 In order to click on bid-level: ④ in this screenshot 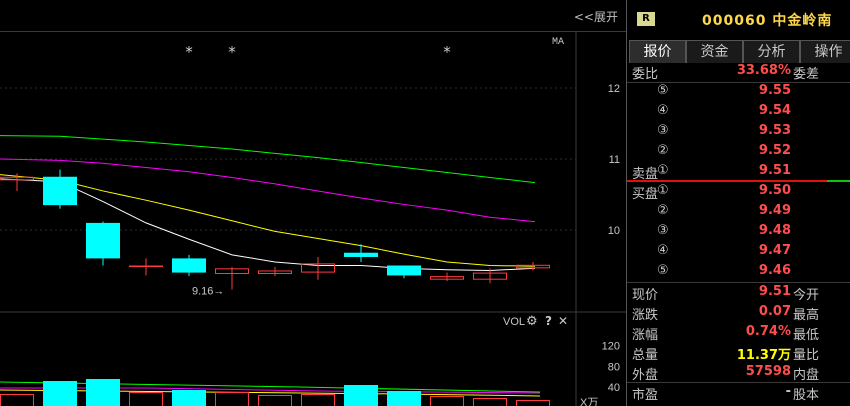, I will do `click(663, 250)`.